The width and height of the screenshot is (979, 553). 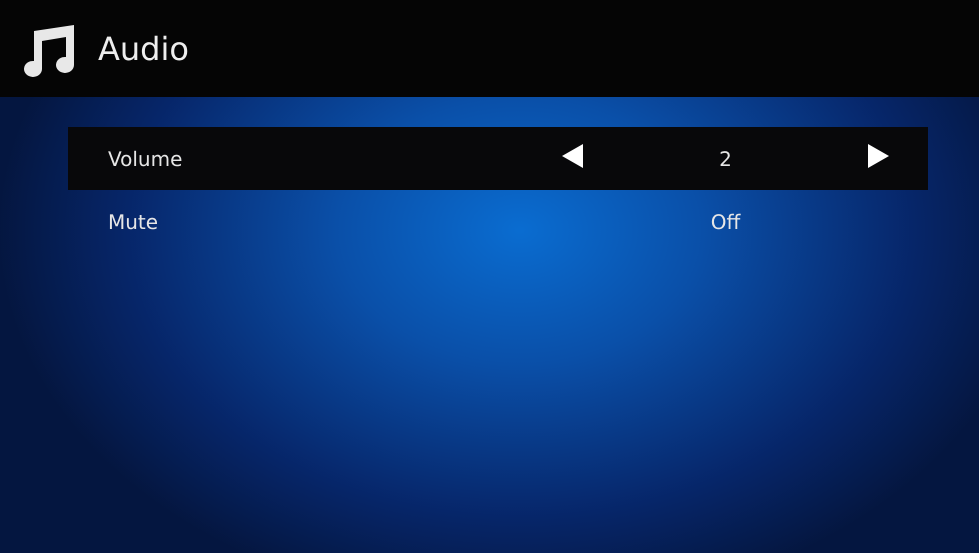 I want to click on screen-title: Audio, so click(x=143, y=49).